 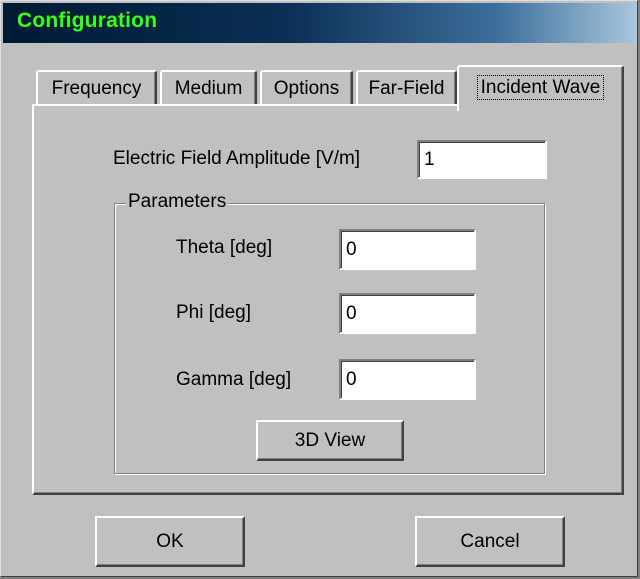 I want to click on amplitude-field, so click(x=482, y=159).